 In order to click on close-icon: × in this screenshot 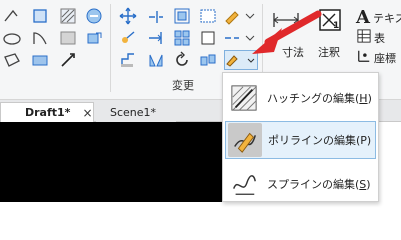, I will do `click(87, 113)`.